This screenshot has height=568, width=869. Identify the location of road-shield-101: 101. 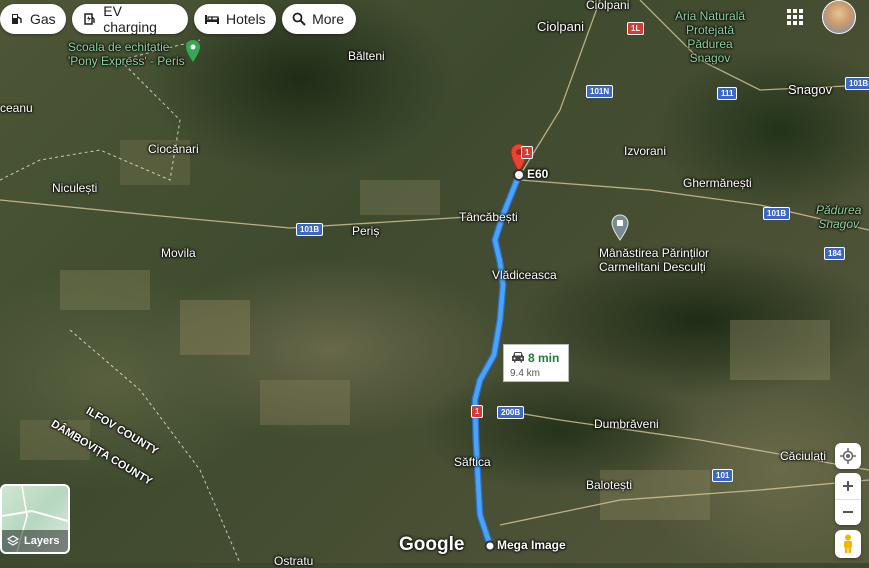
(723, 475).